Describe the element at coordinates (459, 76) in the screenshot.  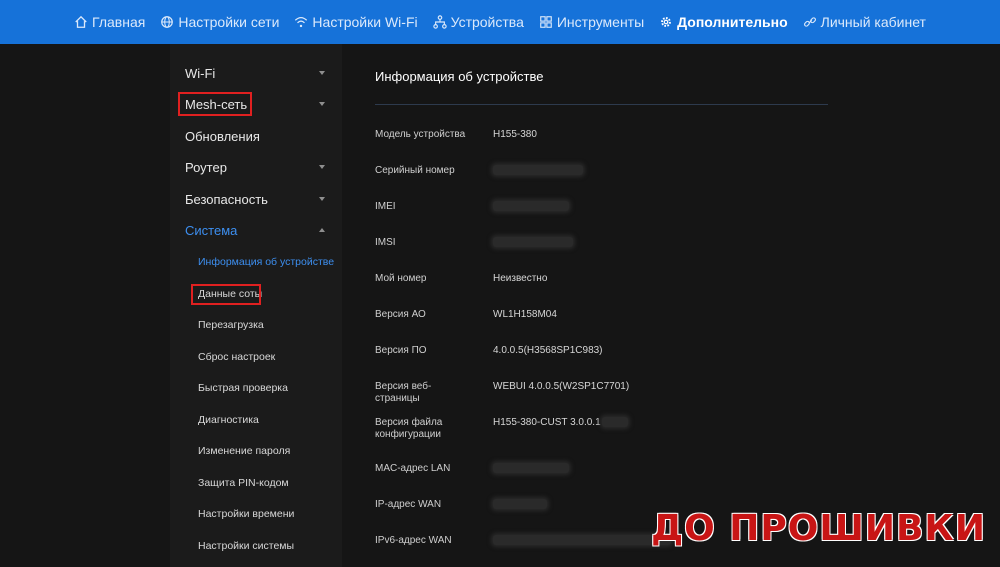
I see `page-title: Информация об устройстве` at that location.